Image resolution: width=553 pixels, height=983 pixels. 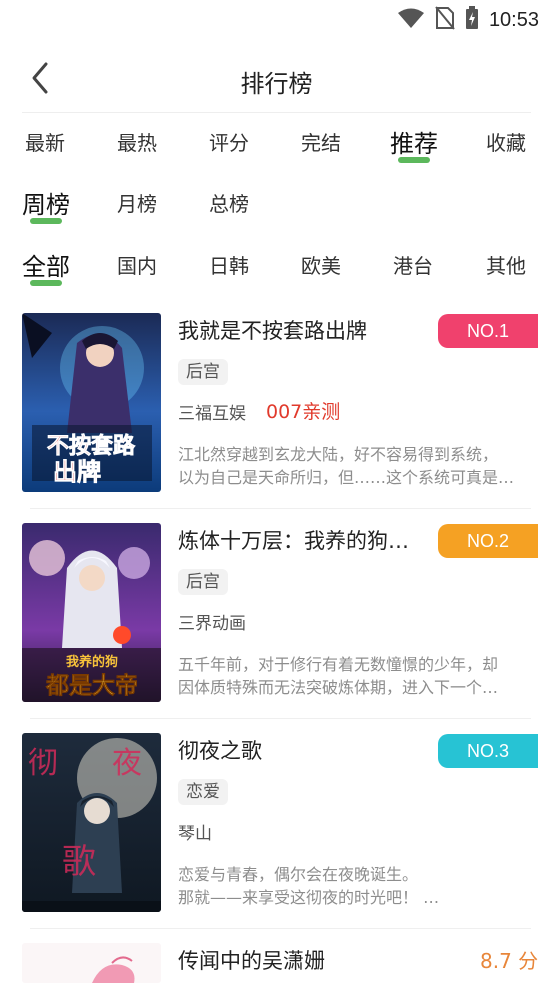 What do you see at coordinates (91, 612) in the screenshot?
I see `book-cover-image: 我养的狗 都是大帝` at bounding box center [91, 612].